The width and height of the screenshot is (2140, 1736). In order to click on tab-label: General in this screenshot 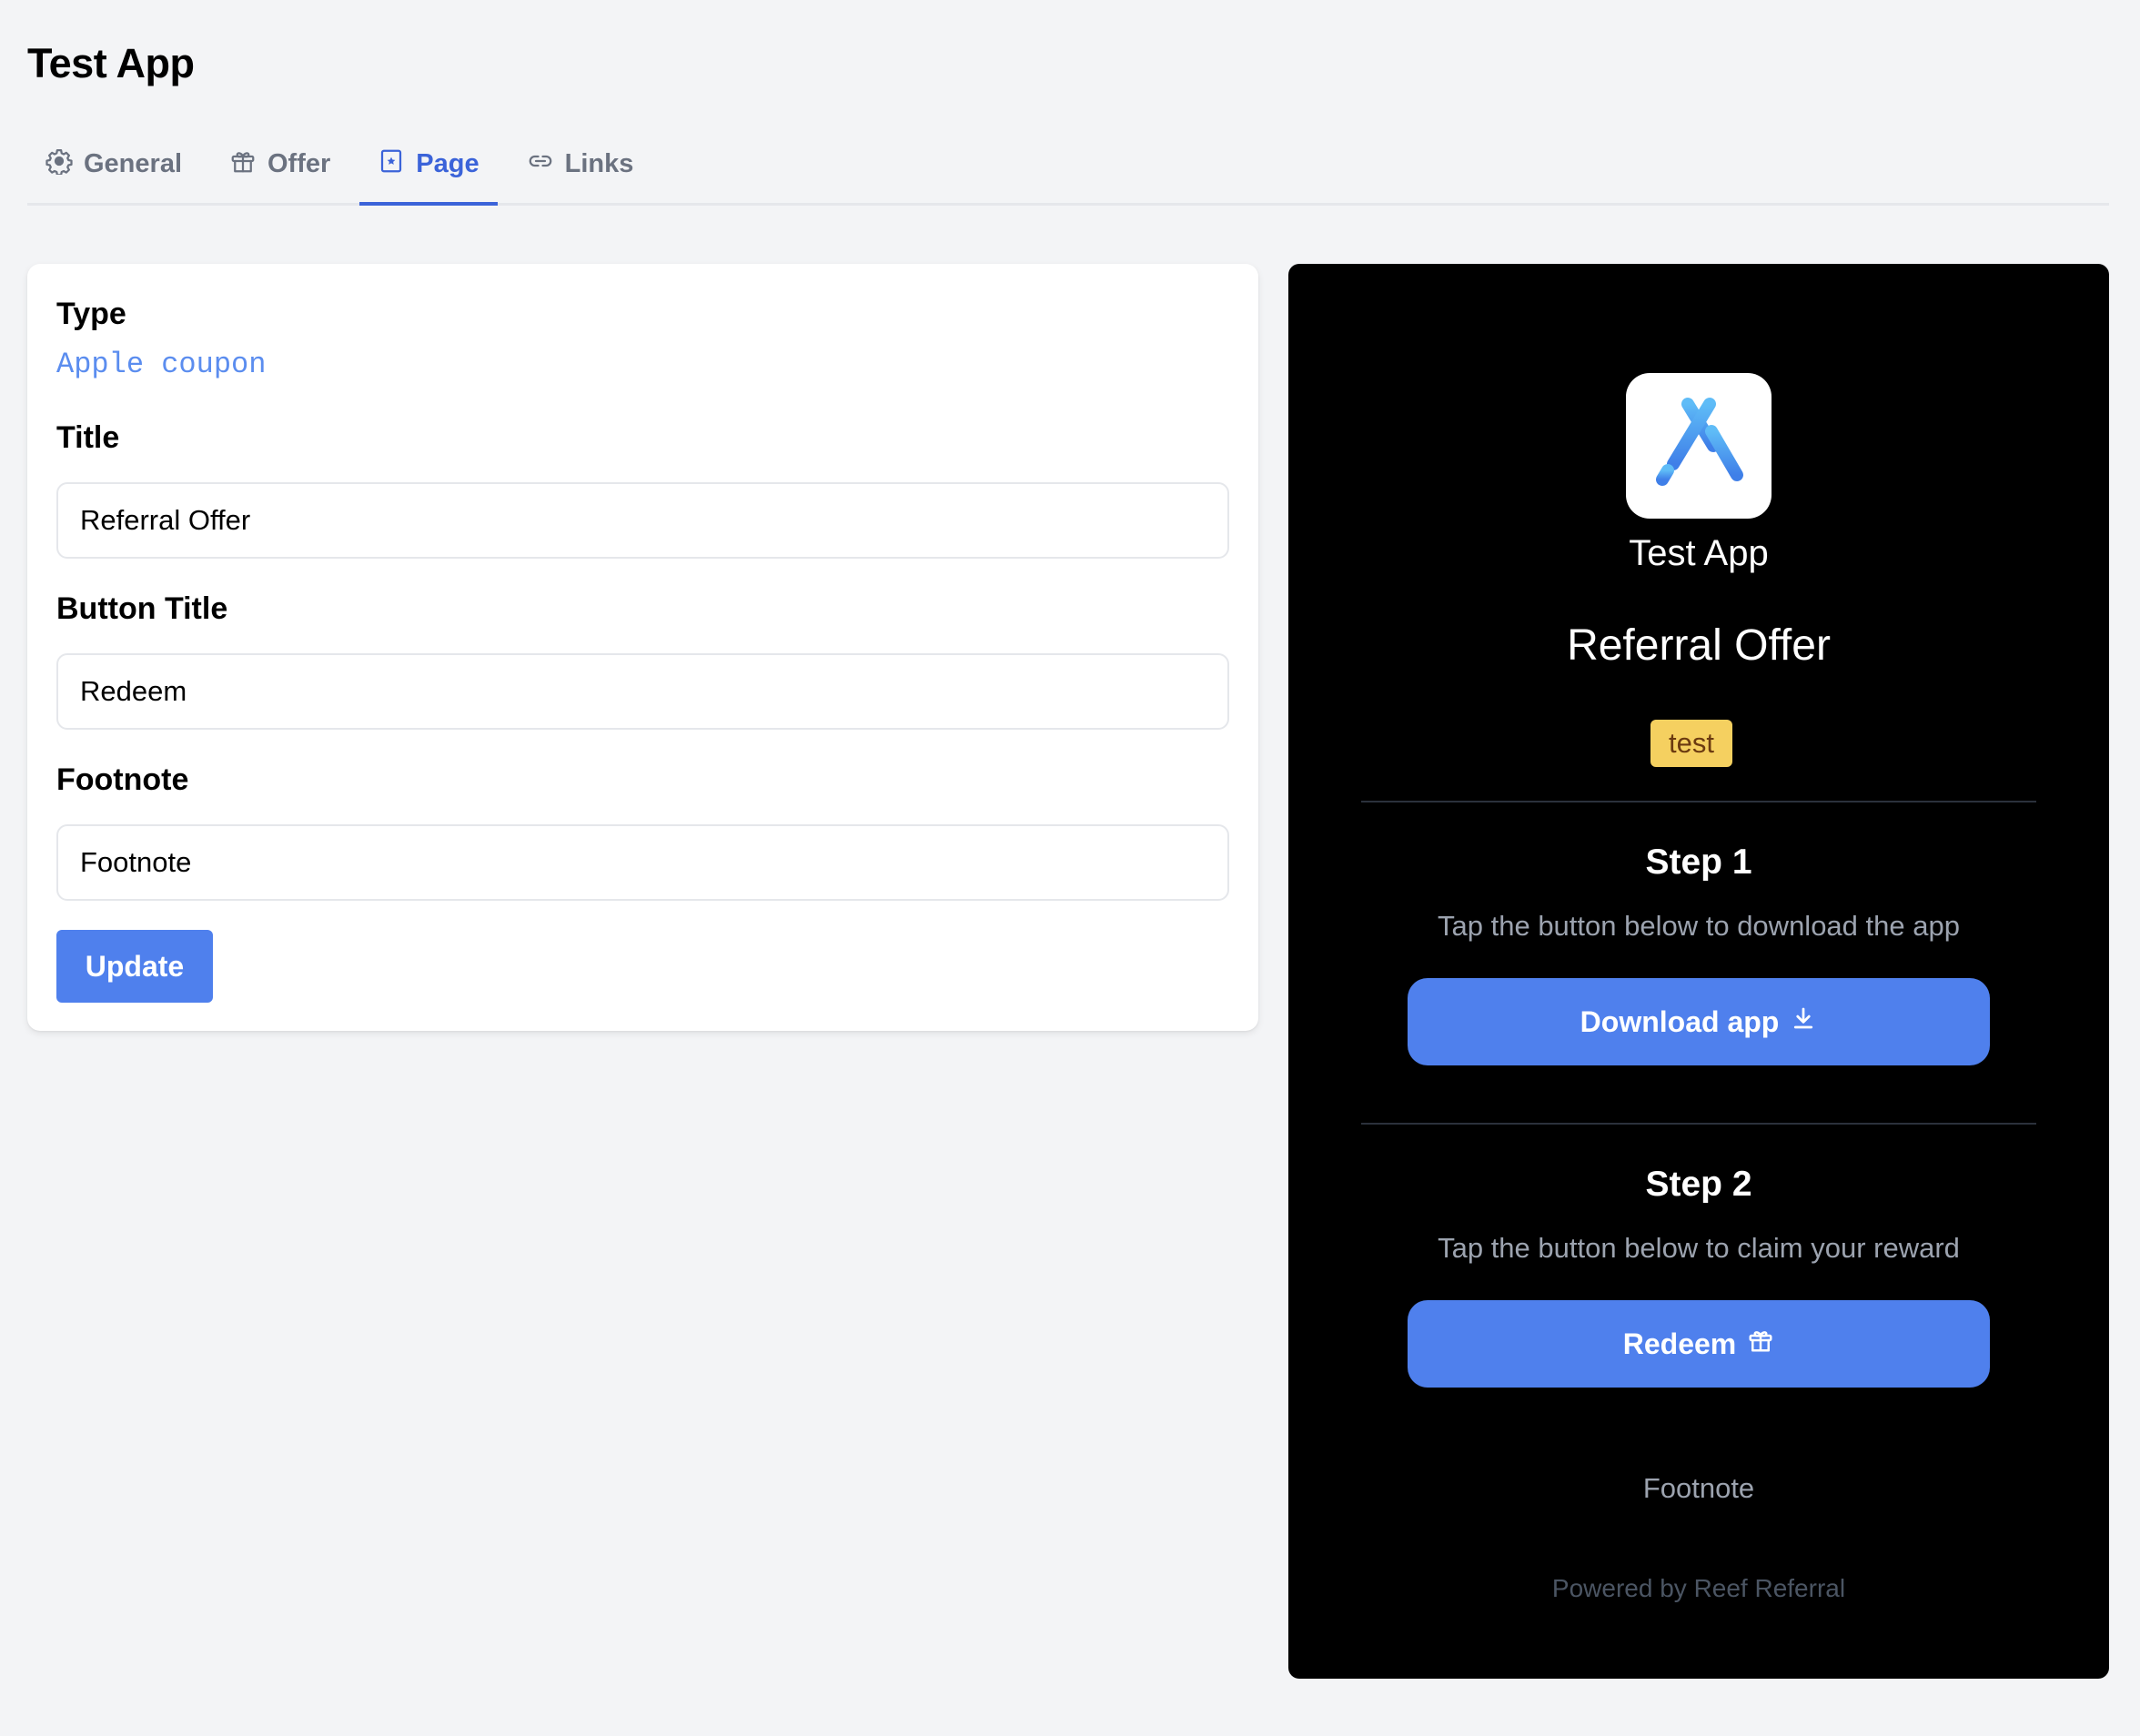, I will do `click(133, 163)`.